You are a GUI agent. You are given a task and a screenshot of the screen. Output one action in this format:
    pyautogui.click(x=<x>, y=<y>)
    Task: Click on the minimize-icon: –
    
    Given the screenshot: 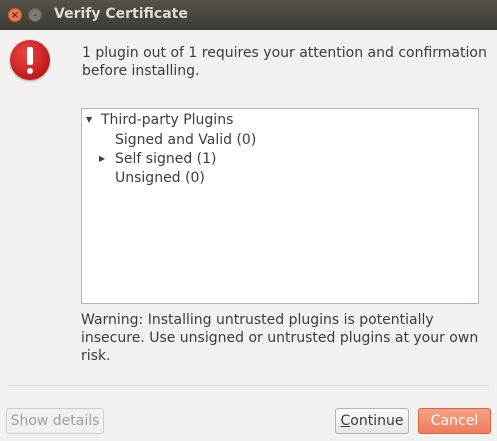 What is the action you would take?
    pyautogui.click(x=35, y=15)
    